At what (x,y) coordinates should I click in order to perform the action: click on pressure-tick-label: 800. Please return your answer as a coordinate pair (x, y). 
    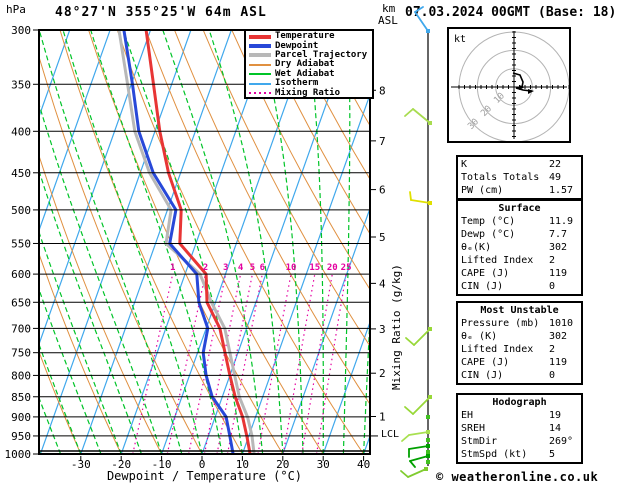
    Looking at the image, I should click on (21, 375).